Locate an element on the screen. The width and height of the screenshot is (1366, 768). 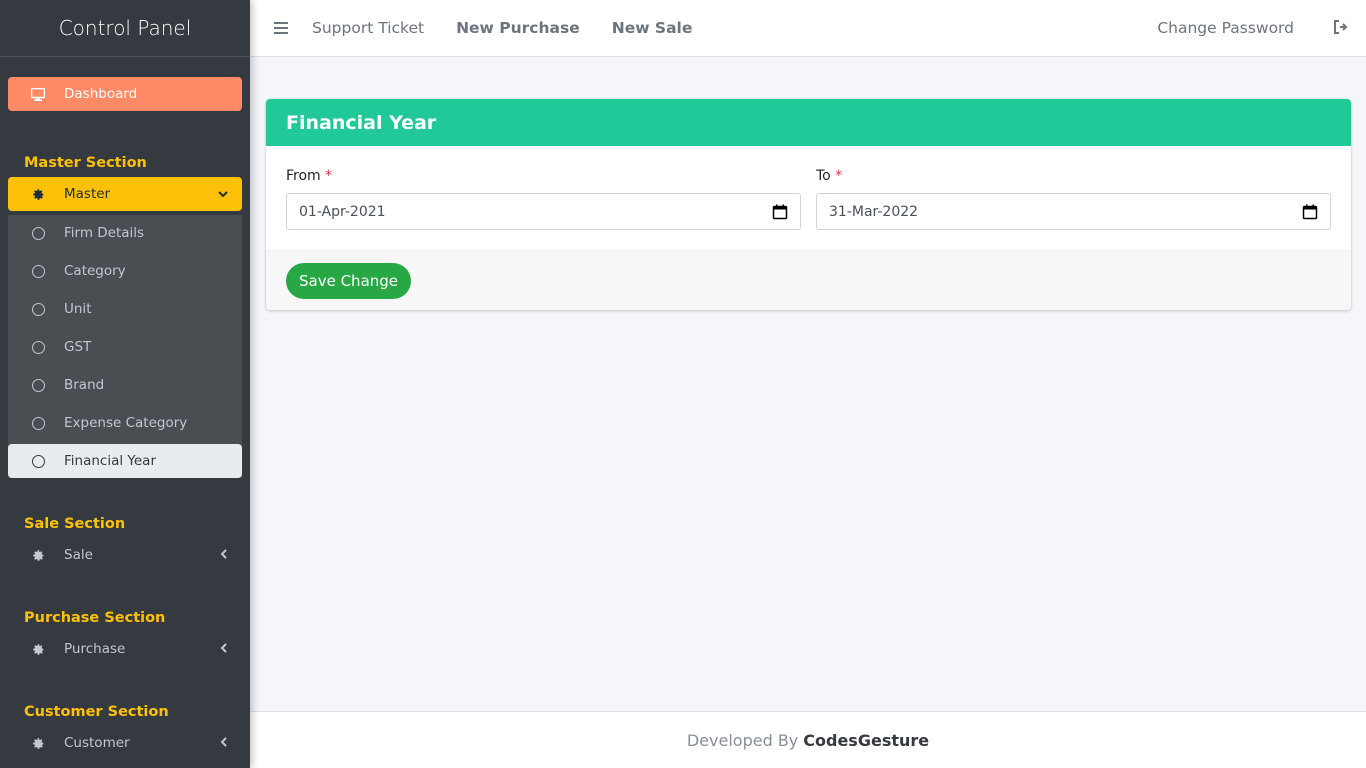
sidebar-item-expense-category: Expense Category is located at coordinates (125, 423).